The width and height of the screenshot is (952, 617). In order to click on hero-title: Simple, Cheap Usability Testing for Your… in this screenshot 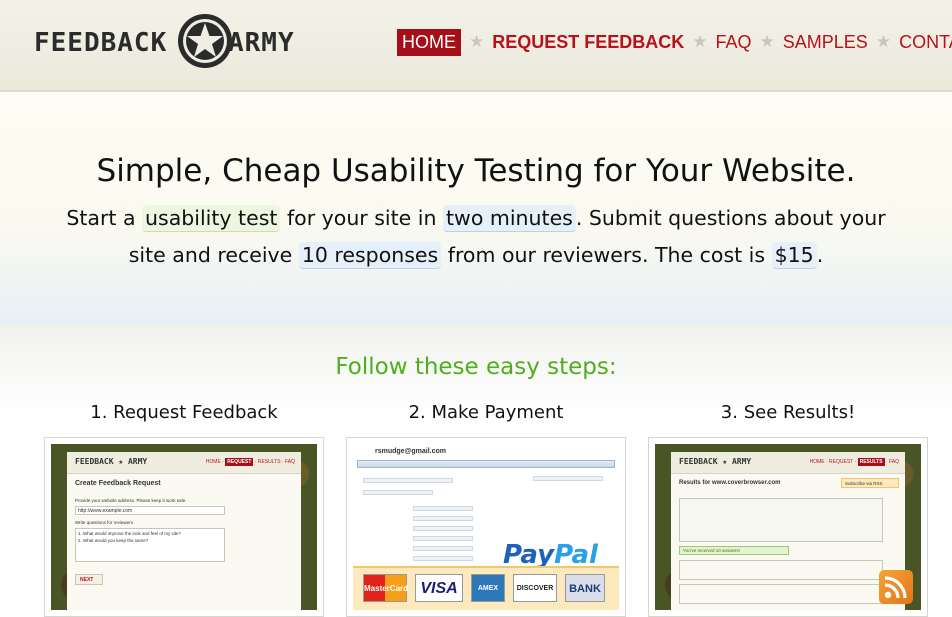, I will do `click(476, 171)`.